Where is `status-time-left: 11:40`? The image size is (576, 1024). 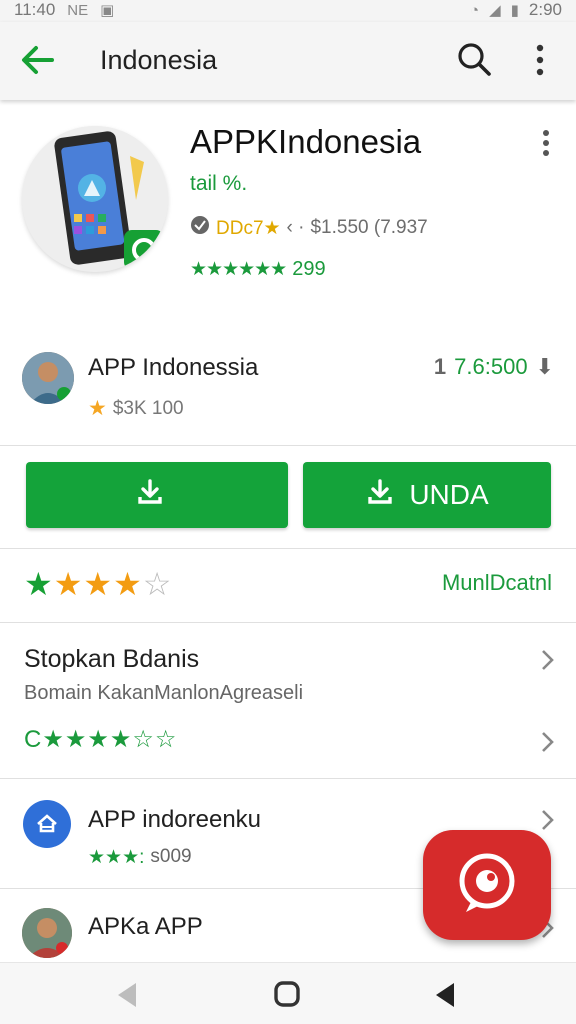
status-time-left: 11:40 is located at coordinates (35, 9).